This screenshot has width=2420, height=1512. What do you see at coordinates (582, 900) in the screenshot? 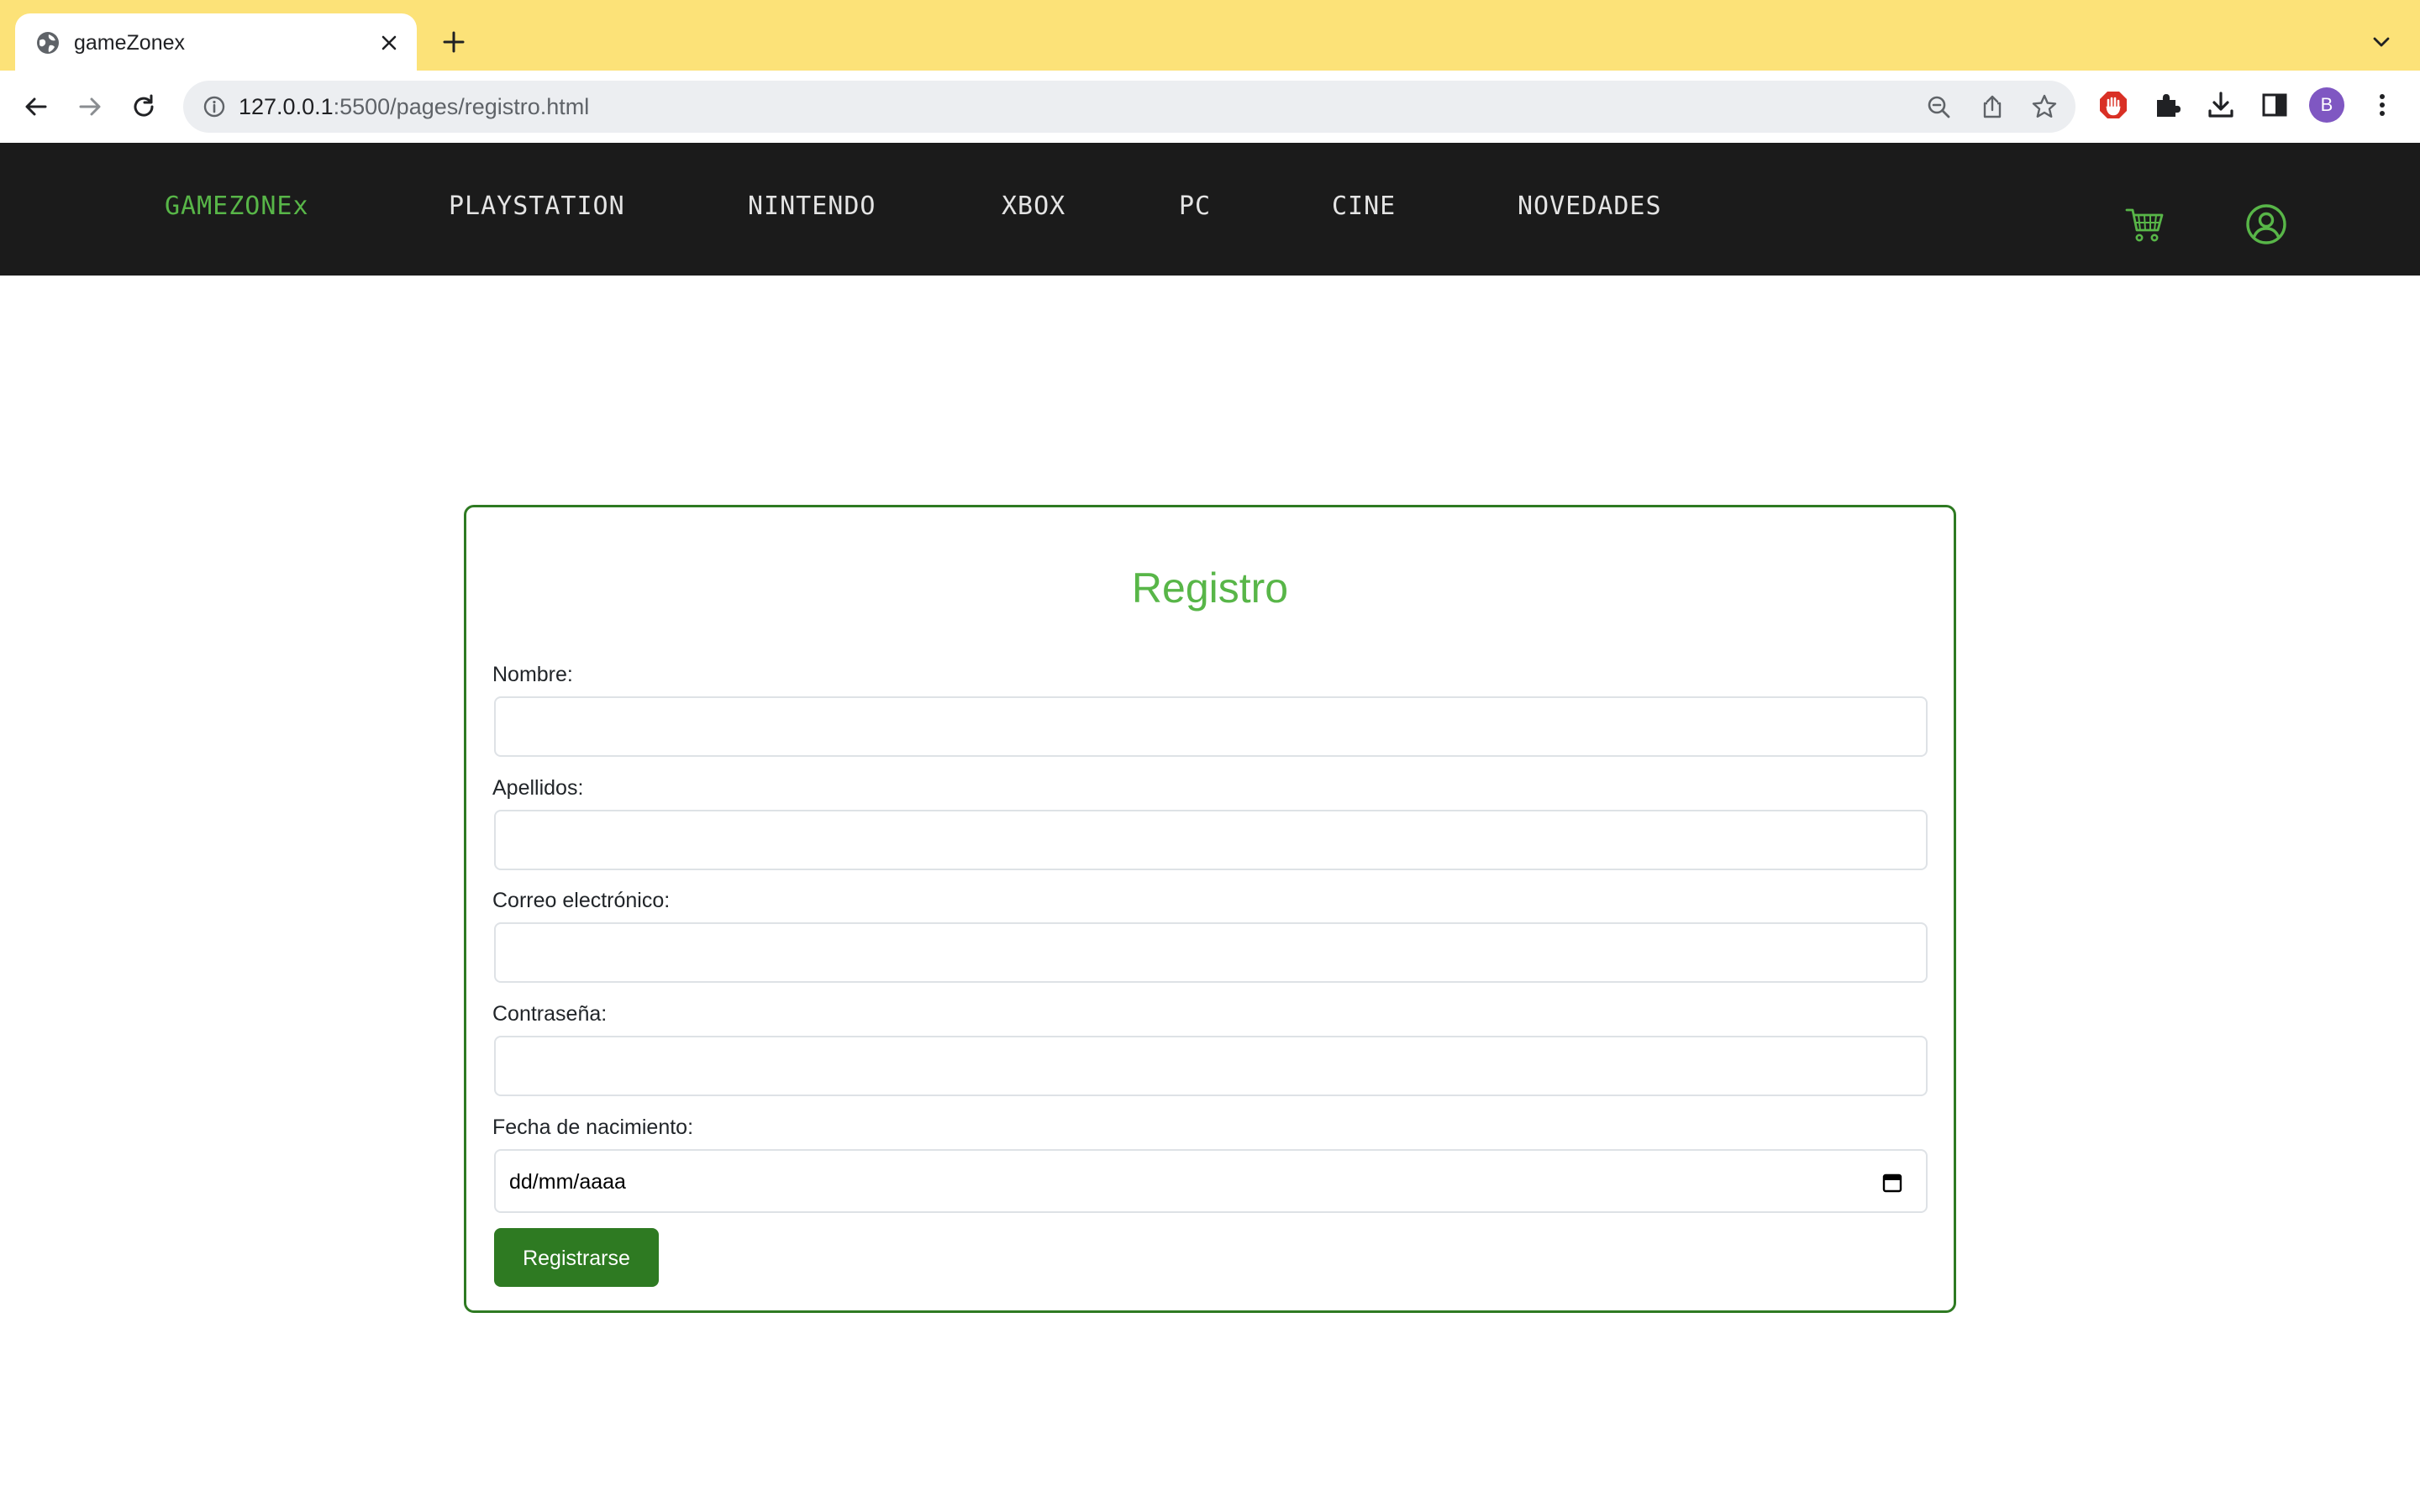
I see `email-label: Correo electrónico:` at bounding box center [582, 900].